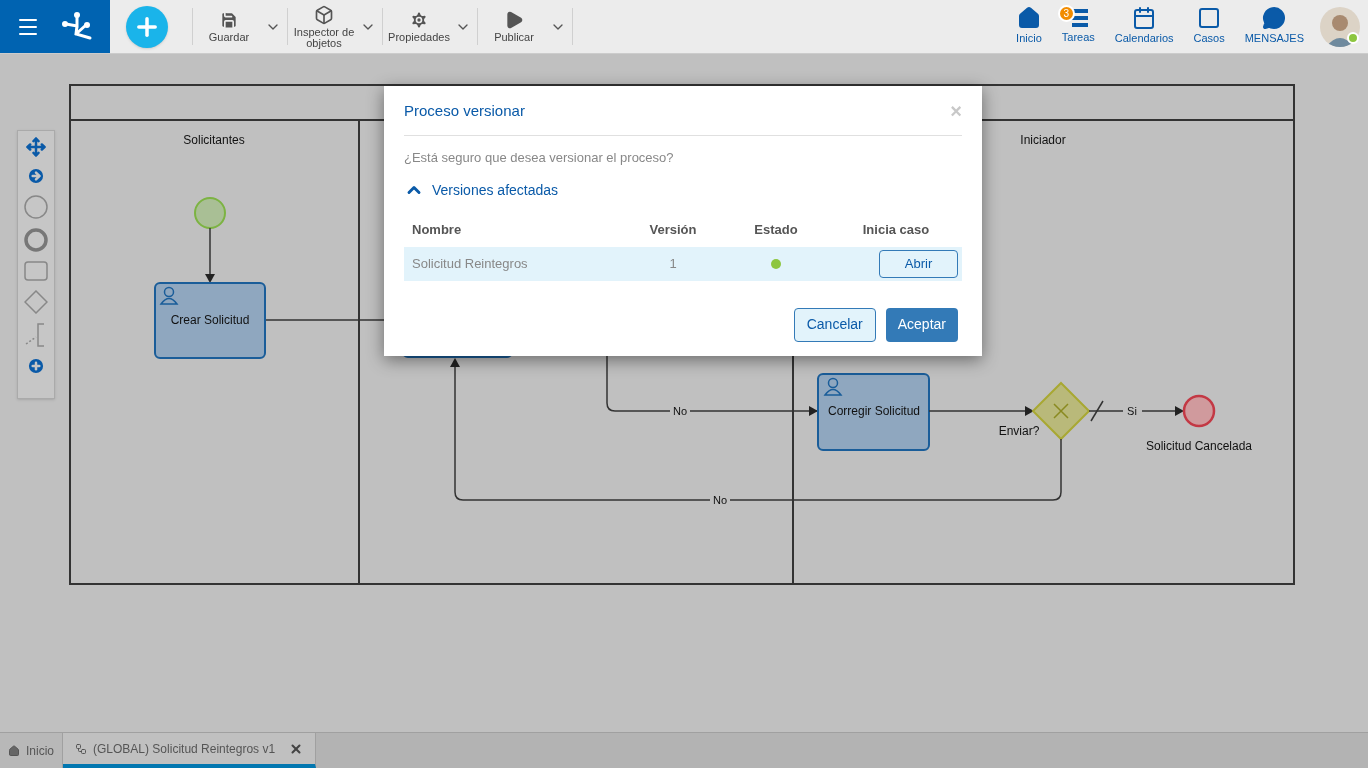 This screenshot has width=1368, height=768. Describe the element at coordinates (1043, 140) in the screenshot. I see `lane-label: Iniciador` at that location.